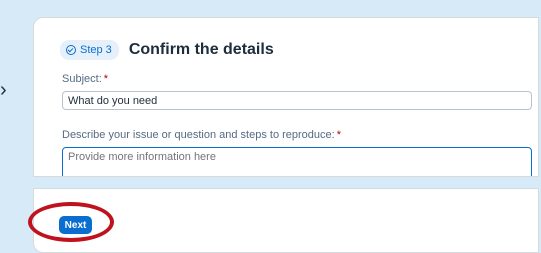  I want to click on check-circle-icon, so click(71, 49).